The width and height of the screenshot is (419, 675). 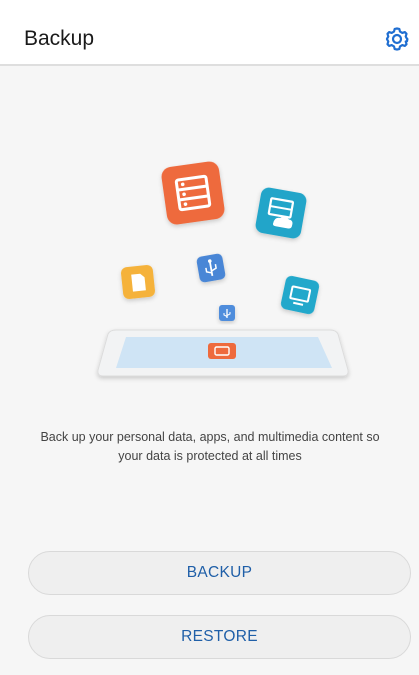 I want to click on cloud-storage-icon, so click(x=281, y=213).